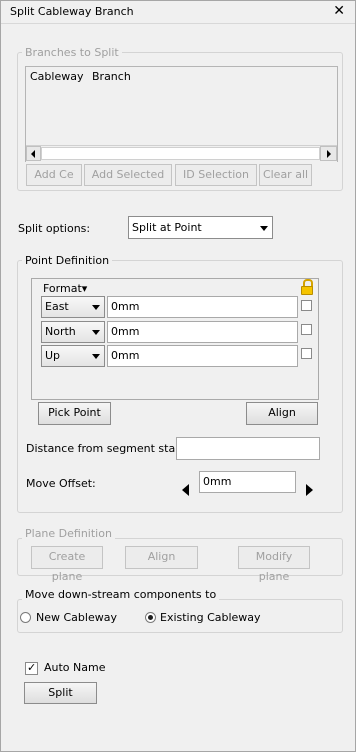  Describe the element at coordinates (178, 12) in the screenshot. I see `title-bar: Split Cableway Branch ✕` at that location.